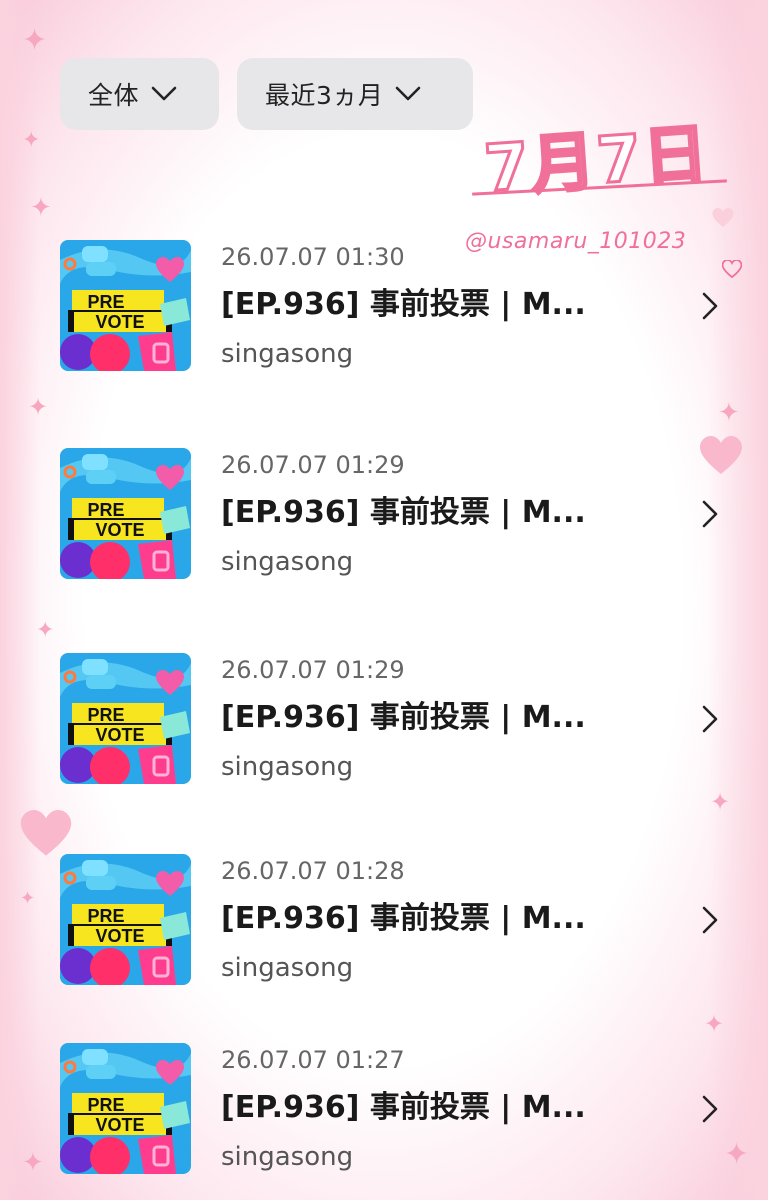  I want to click on date-stamp: 7月7日, so click(597, 162).